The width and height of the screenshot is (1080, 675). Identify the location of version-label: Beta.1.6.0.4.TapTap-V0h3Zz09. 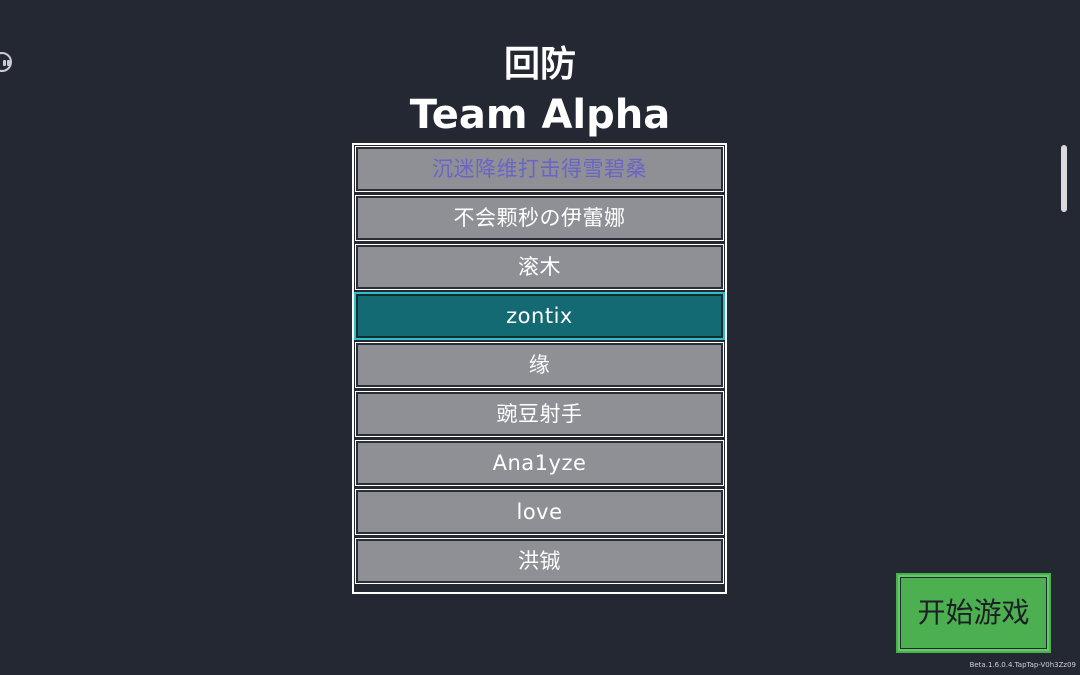
(1022, 665).